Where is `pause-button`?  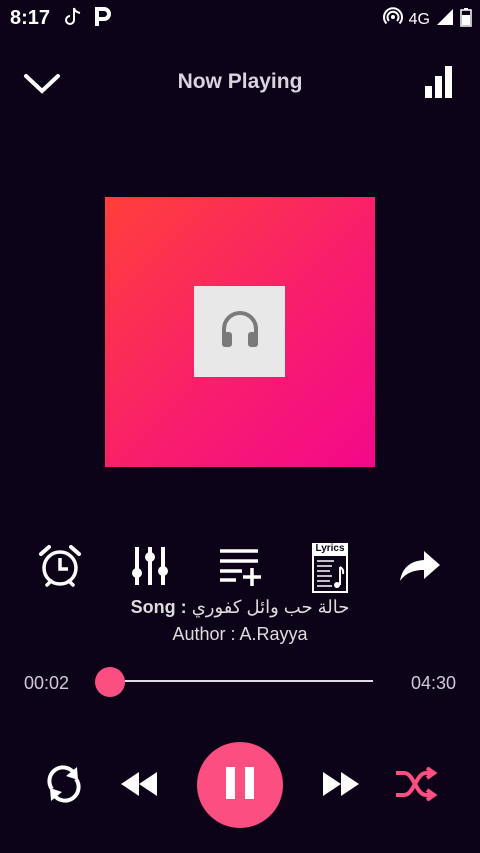
pause-button is located at coordinates (240, 785).